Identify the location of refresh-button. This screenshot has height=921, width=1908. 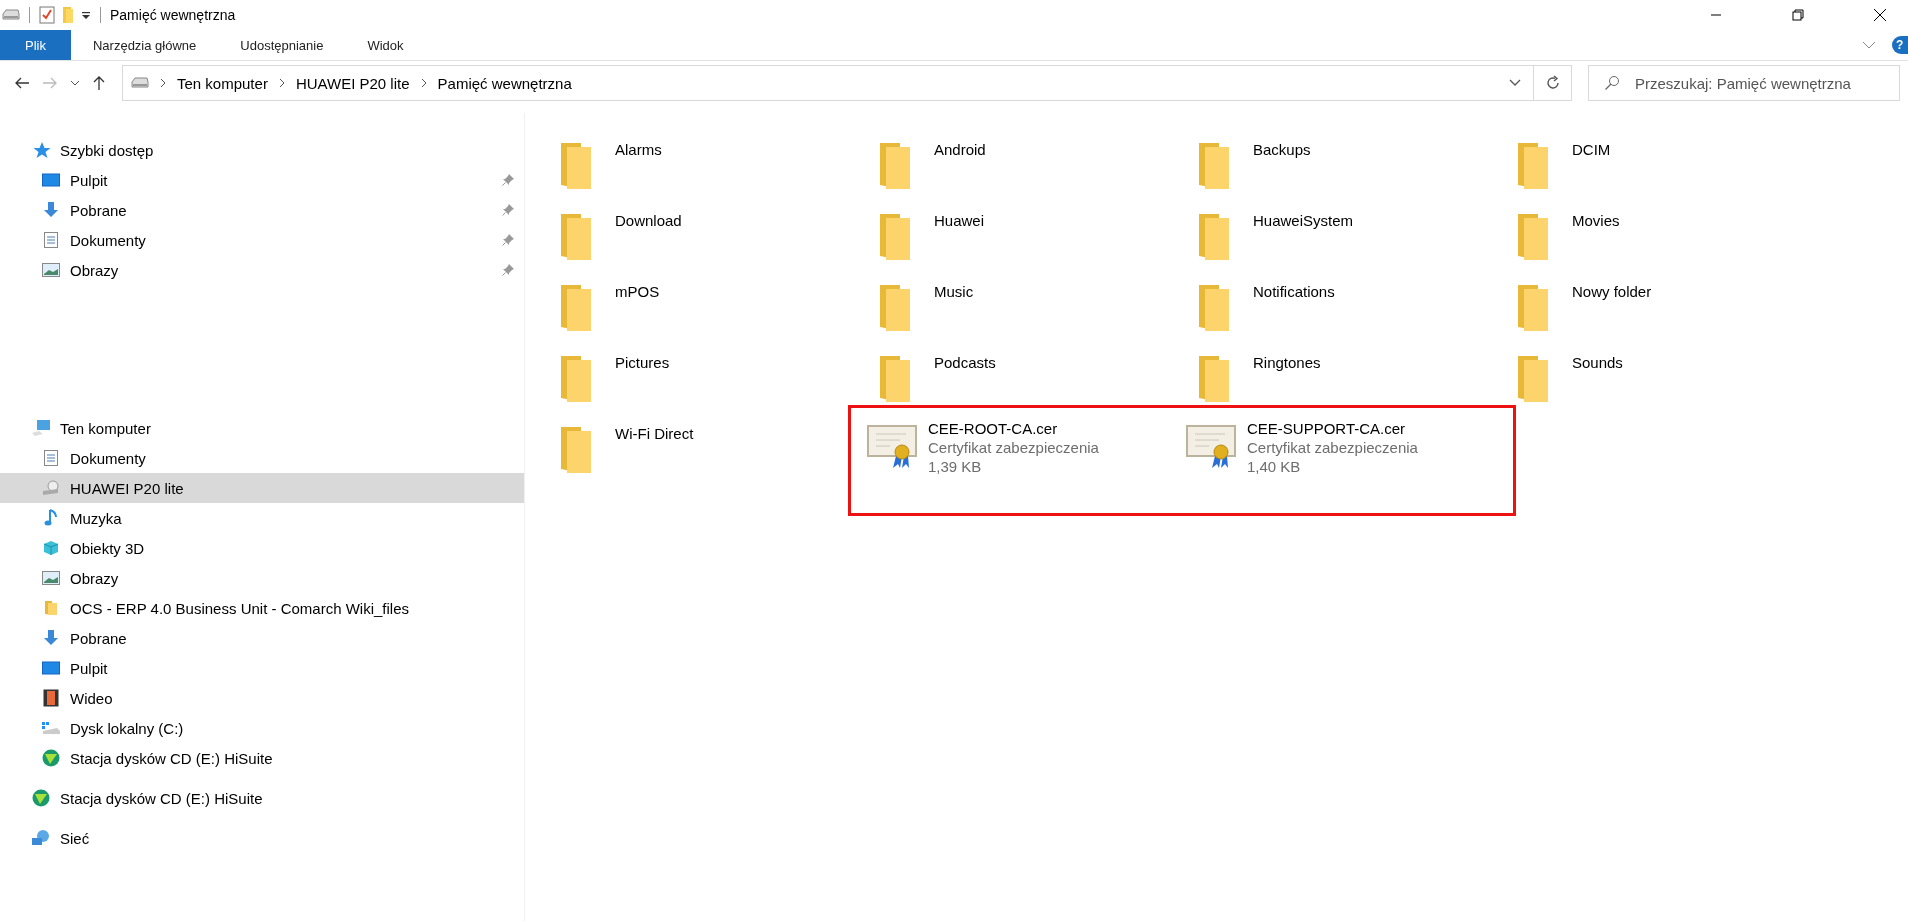
(1553, 83).